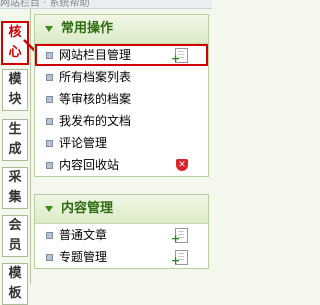 This screenshot has height=305, width=320. I want to click on tab-collect-char-1: 采, so click(15, 177).